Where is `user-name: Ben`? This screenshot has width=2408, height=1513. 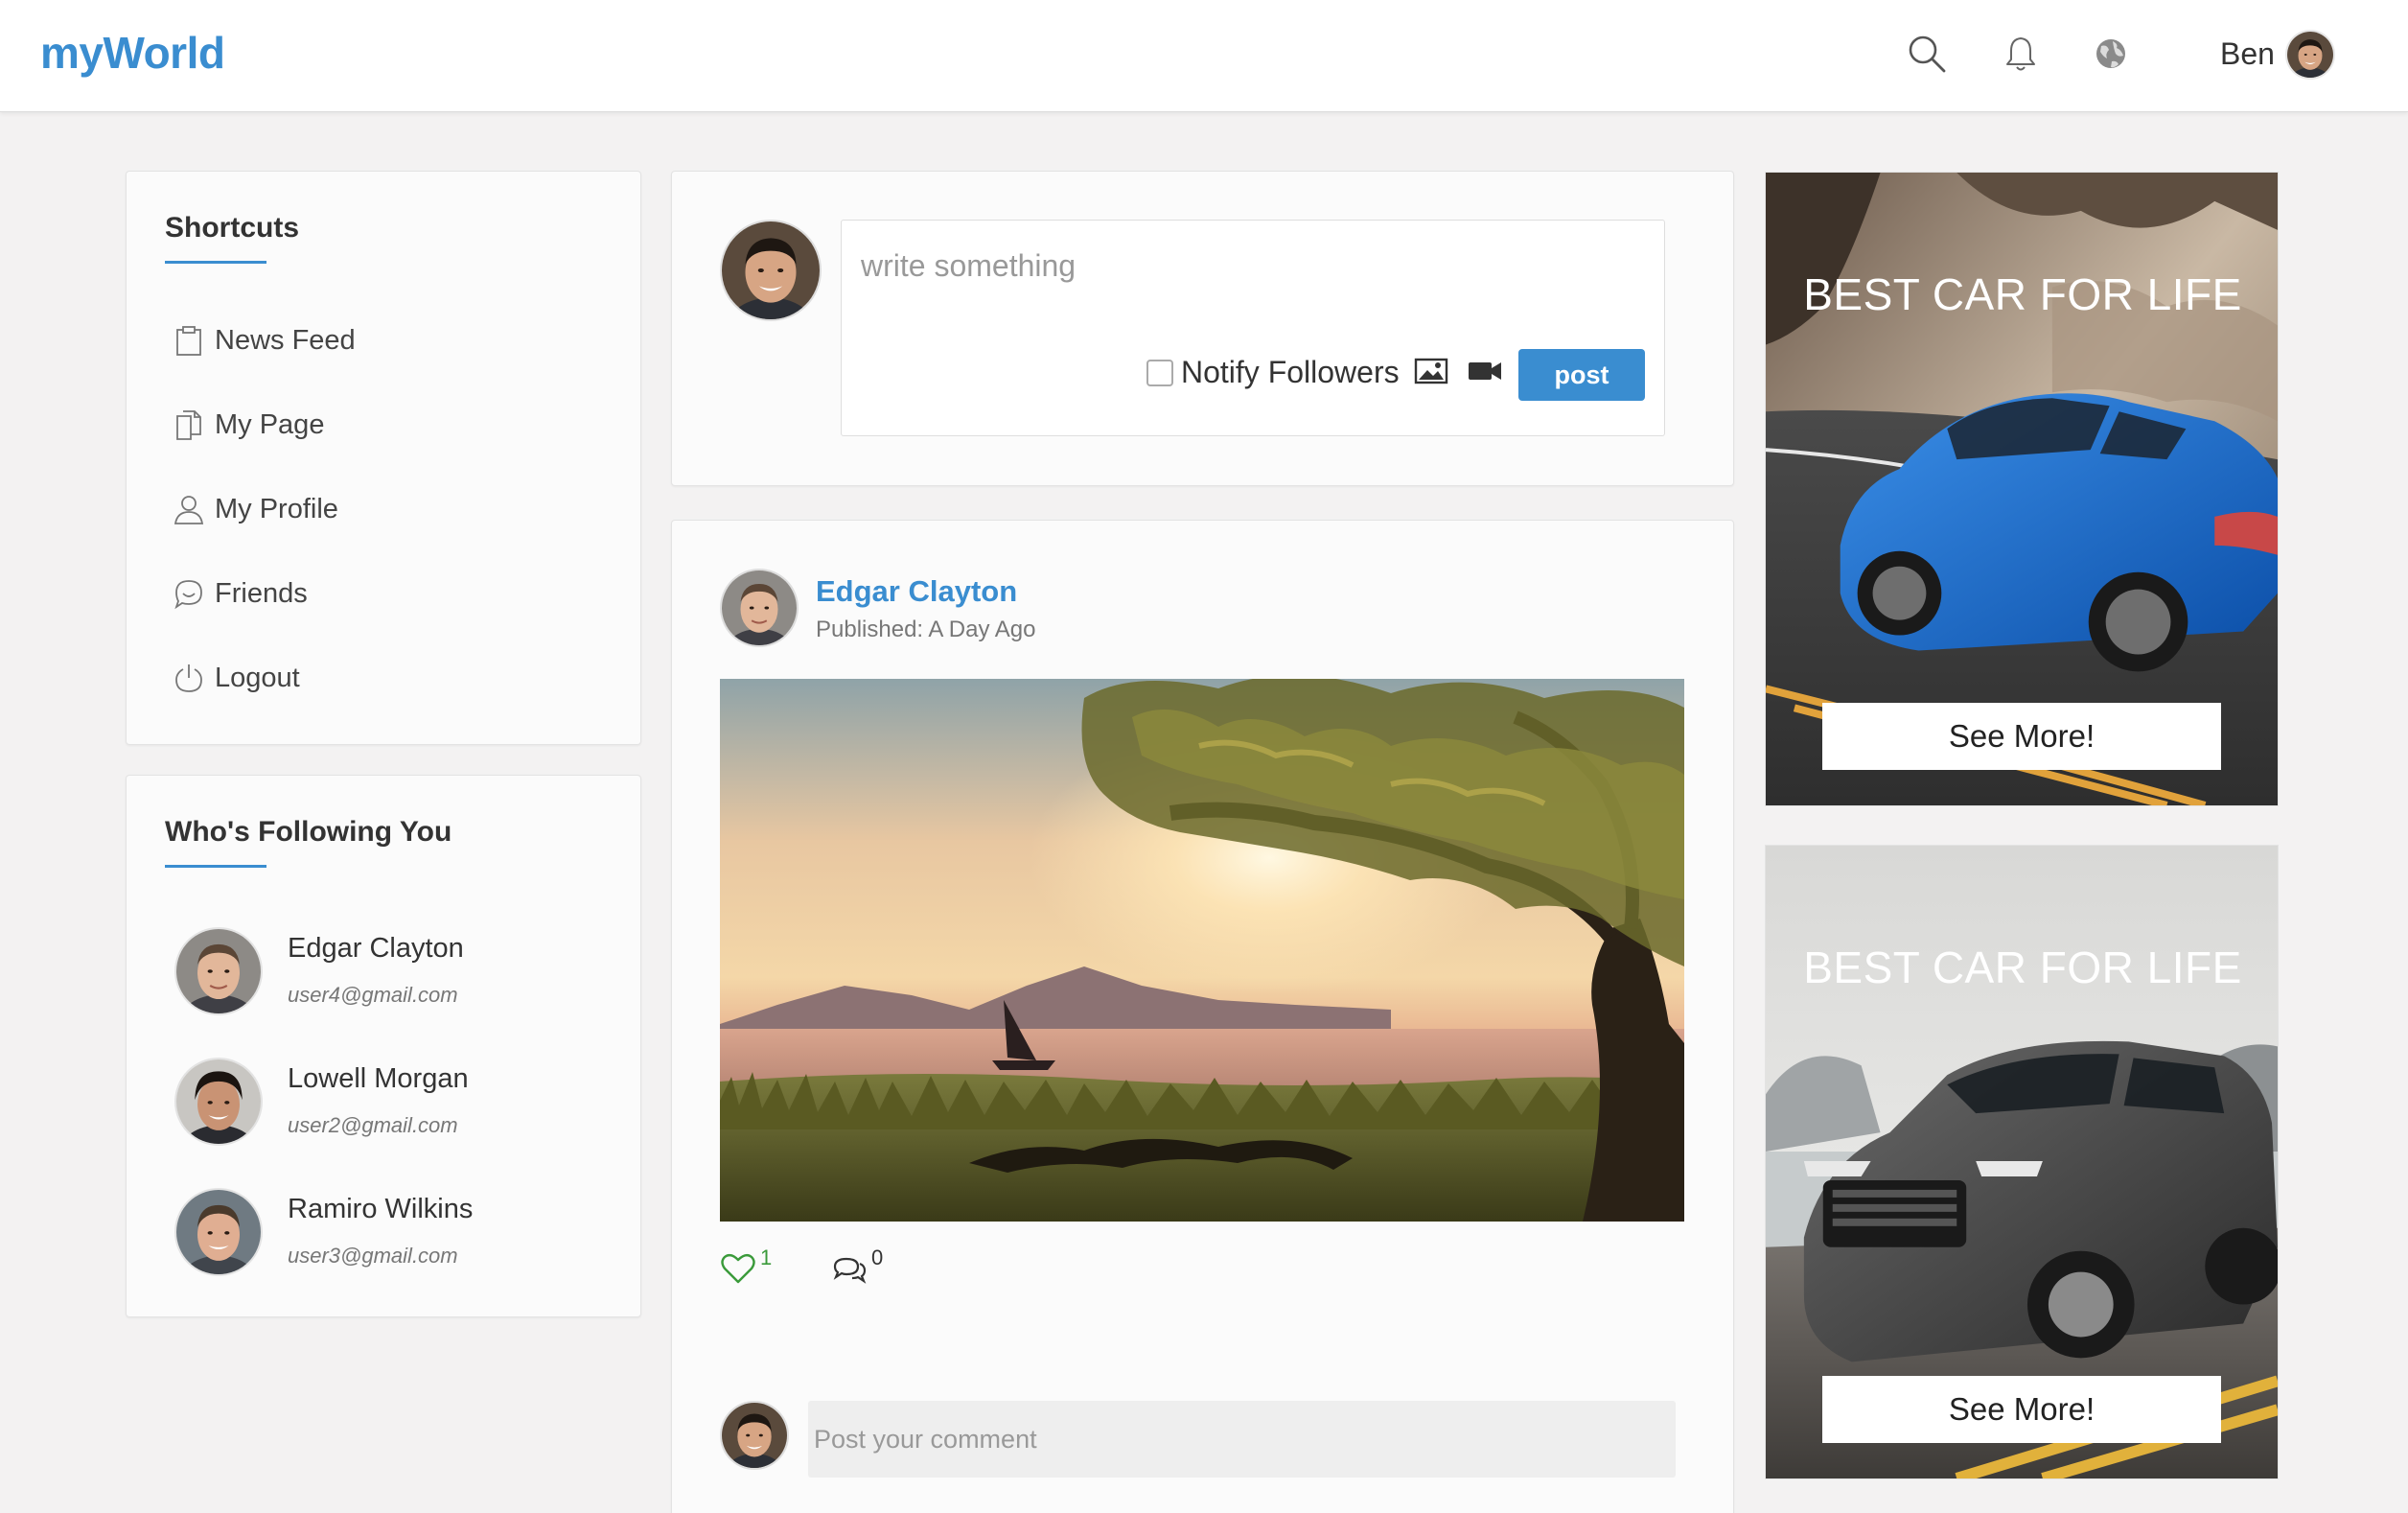
user-name: Ben is located at coordinates (2247, 54).